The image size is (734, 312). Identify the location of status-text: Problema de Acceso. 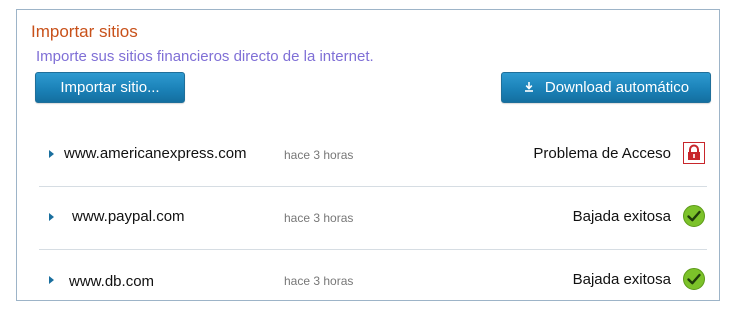
(602, 153).